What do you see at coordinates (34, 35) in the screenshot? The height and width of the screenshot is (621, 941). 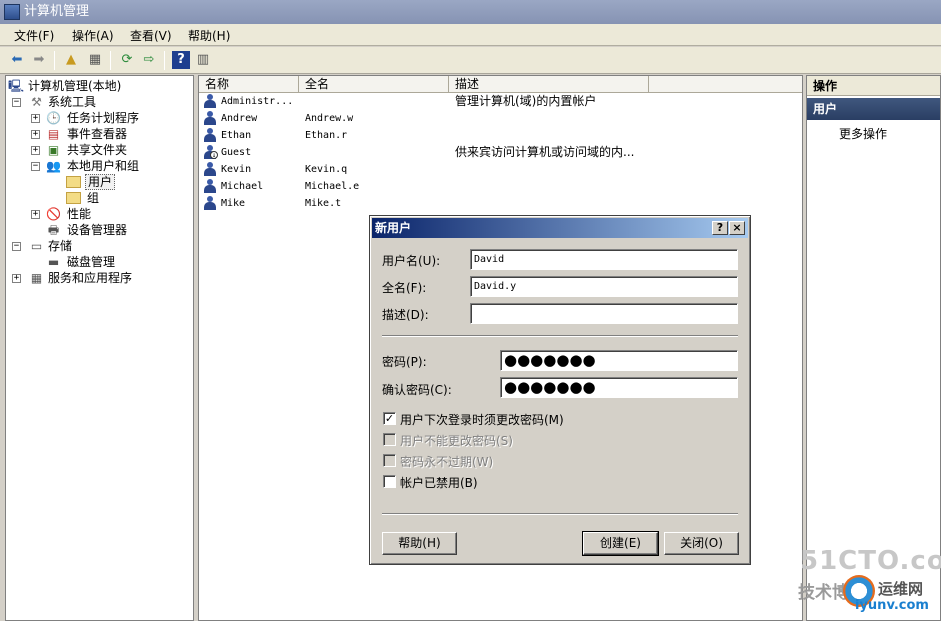 I see `menu-file: 文件(F)` at bounding box center [34, 35].